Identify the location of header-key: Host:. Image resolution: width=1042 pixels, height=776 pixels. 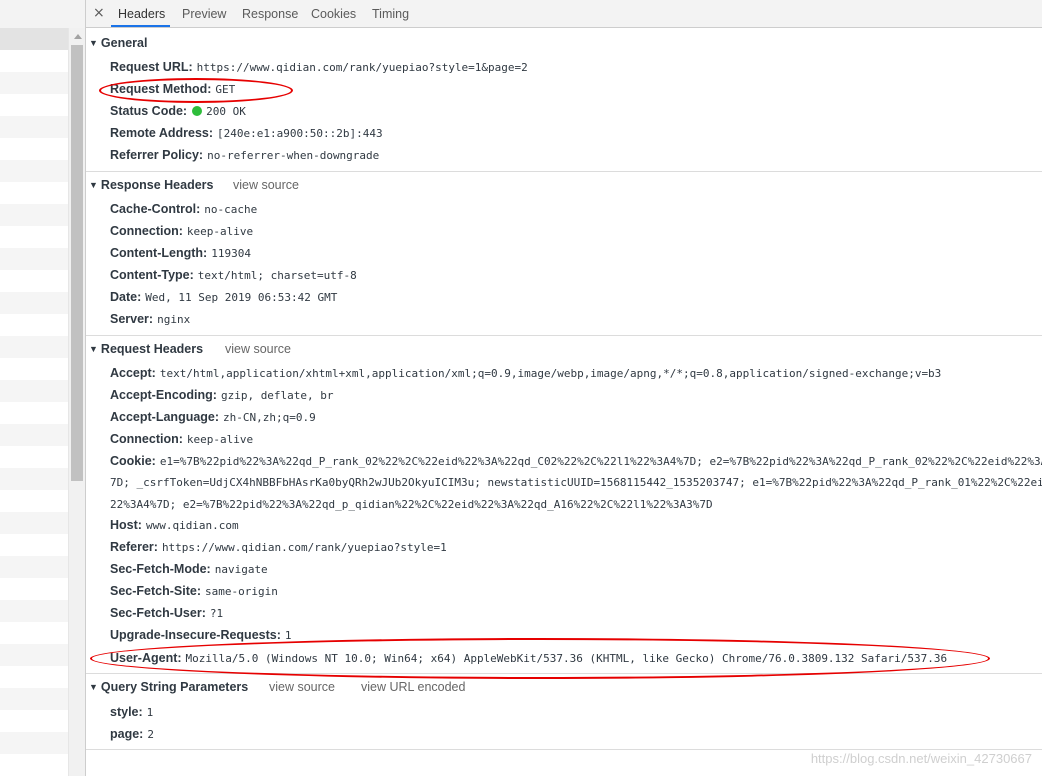
(126, 525).